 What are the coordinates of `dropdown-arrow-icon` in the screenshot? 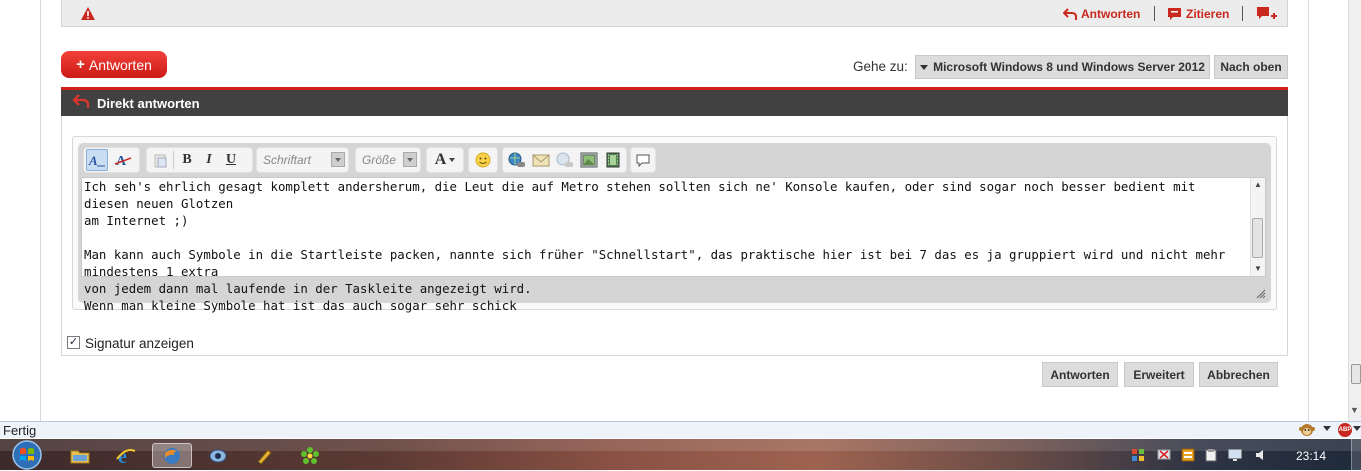 It's located at (924, 67).